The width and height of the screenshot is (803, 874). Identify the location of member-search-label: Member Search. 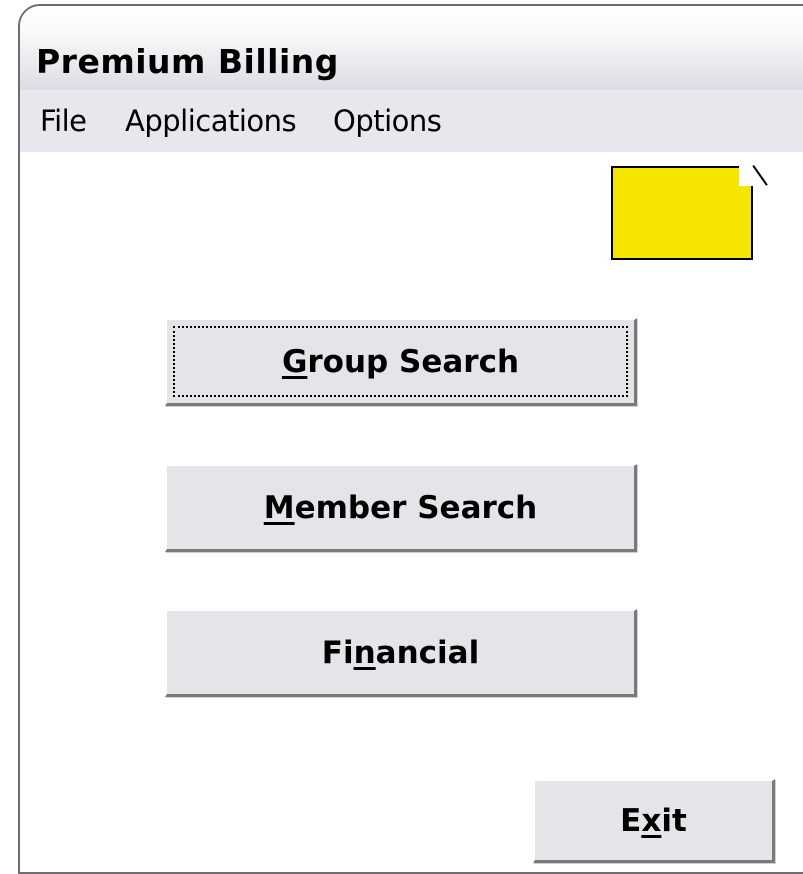
(401, 508).